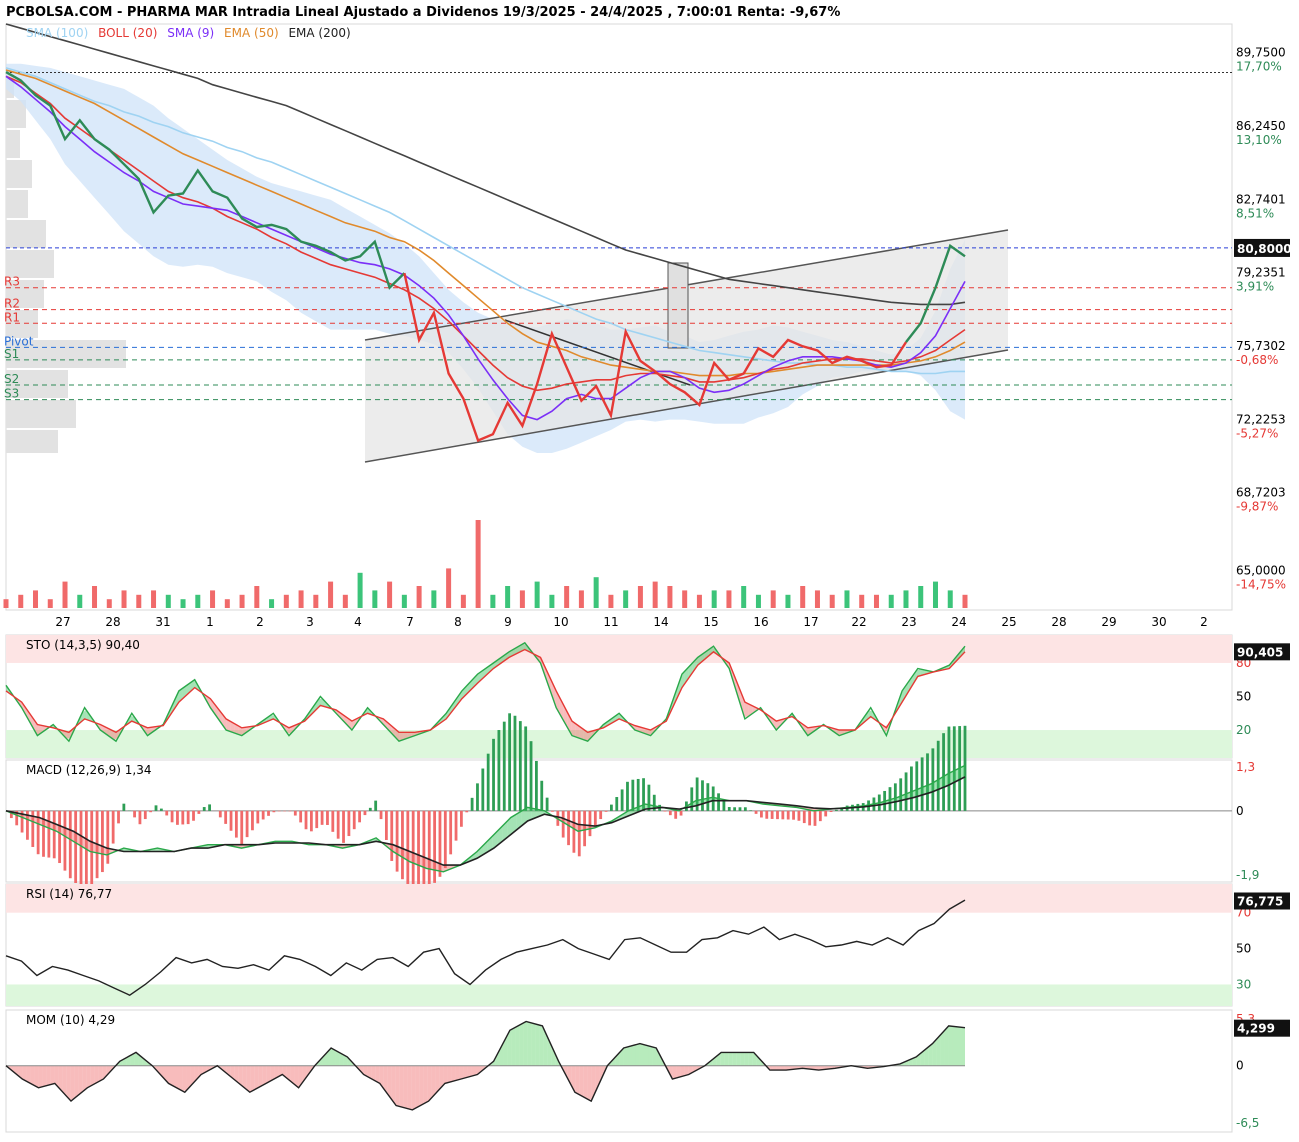 The image size is (1299, 1142). I want to click on highlight-box, so click(678, 305).